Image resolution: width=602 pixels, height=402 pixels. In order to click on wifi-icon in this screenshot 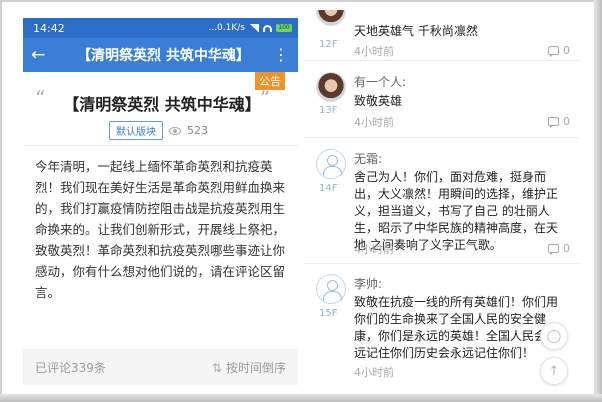, I will do `click(267, 28)`.